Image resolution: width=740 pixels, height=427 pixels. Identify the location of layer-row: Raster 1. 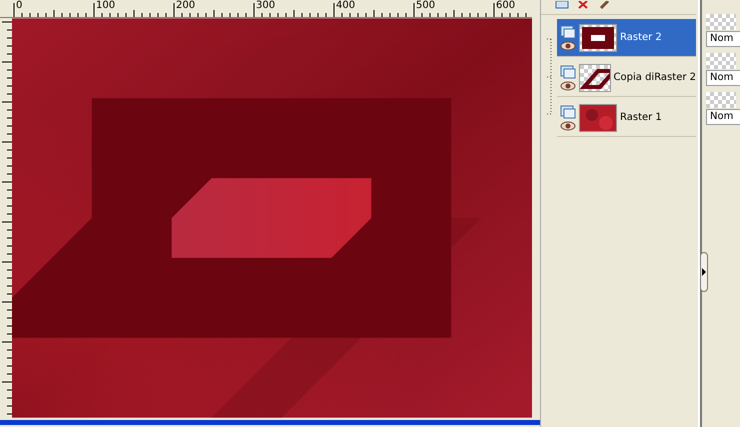
(626, 118).